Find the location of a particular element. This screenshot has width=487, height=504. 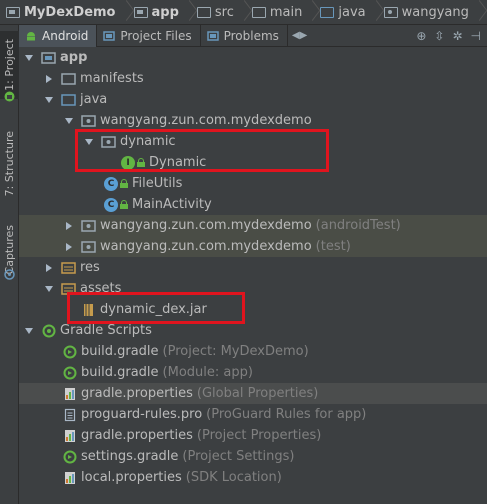

tree-node-gradle-properties-global: gradle.properties (Global Properties) is located at coordinates (253, 393).